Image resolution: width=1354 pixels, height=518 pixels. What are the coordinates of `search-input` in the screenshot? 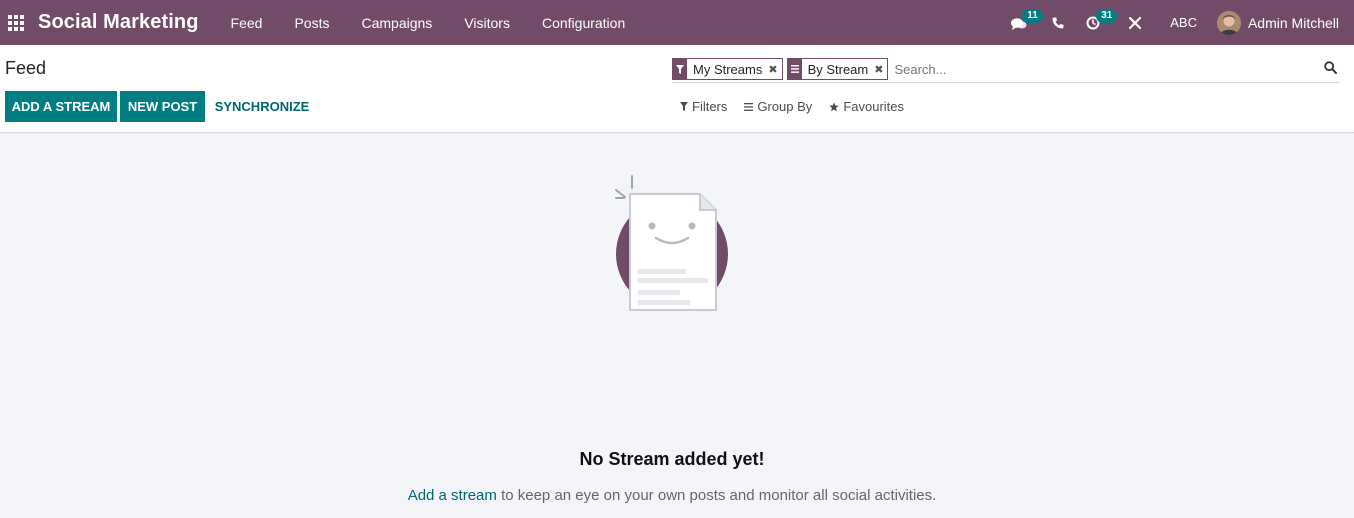 It's located at (1115, 69).